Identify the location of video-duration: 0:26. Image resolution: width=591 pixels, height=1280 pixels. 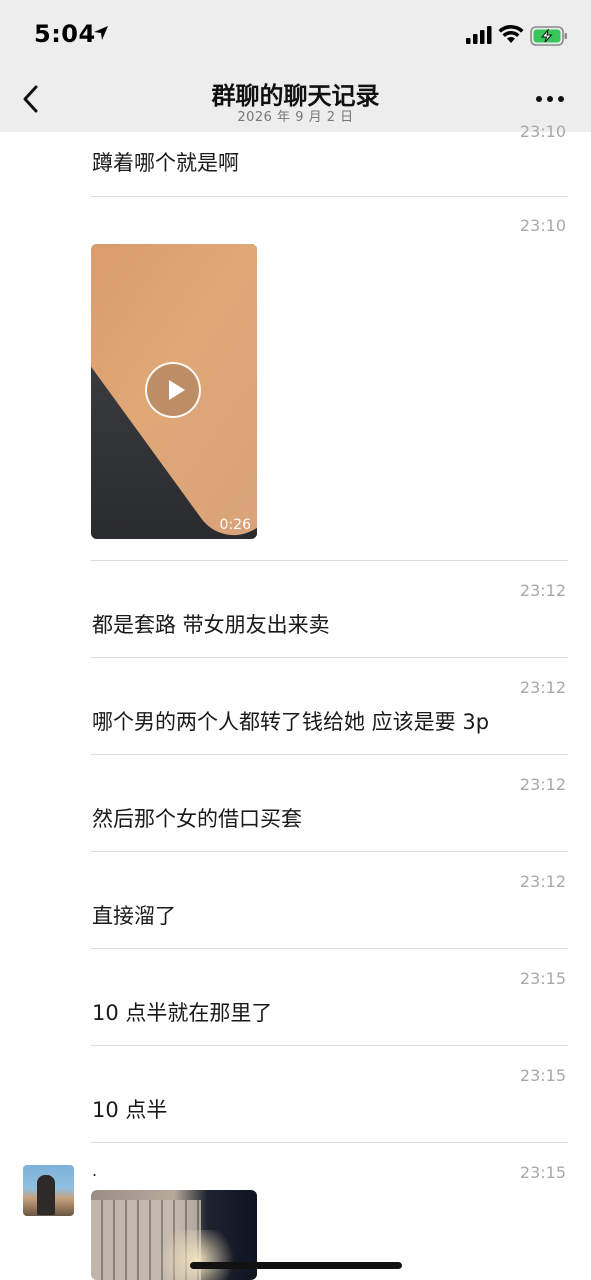
(235, 525).